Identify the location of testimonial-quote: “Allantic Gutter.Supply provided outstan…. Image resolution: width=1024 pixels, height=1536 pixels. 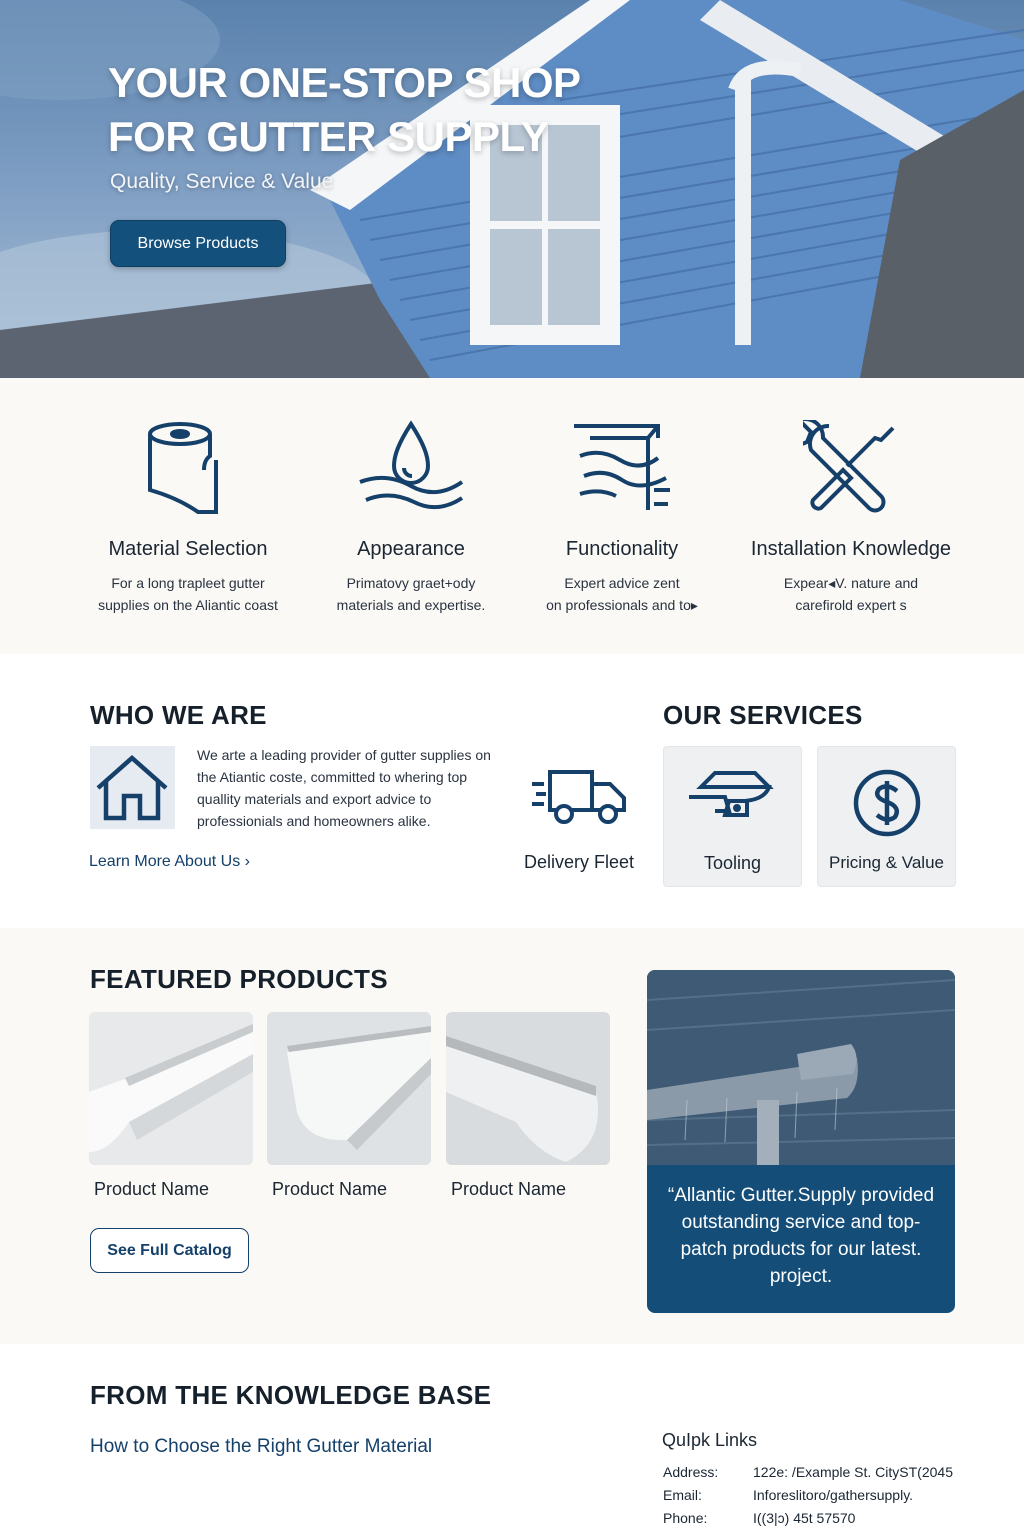
(801, 1236).